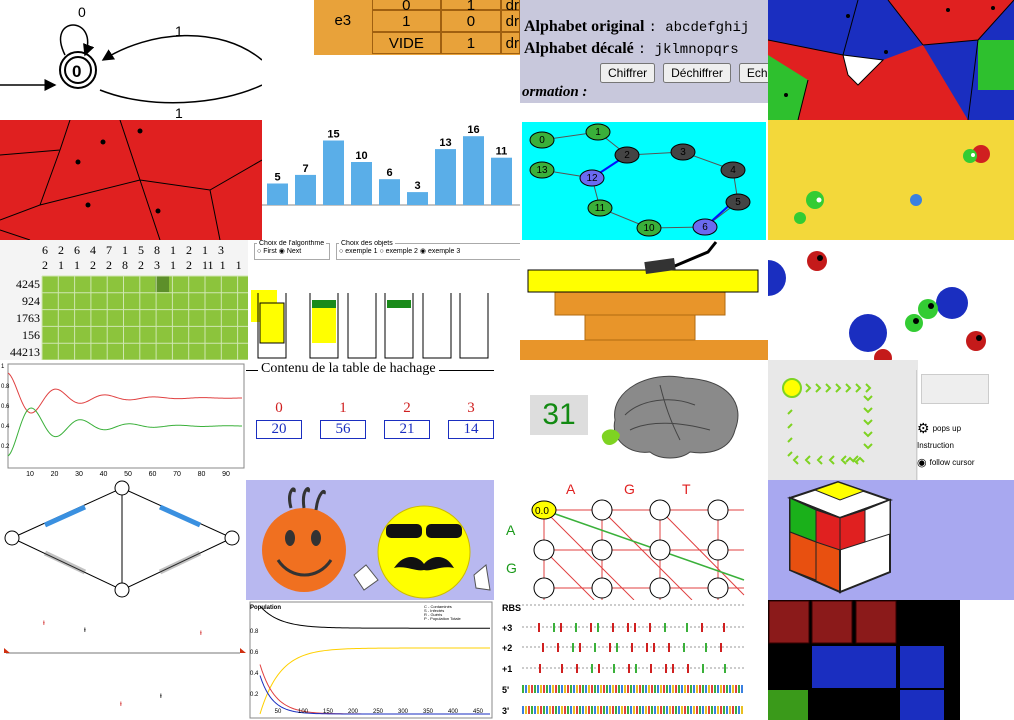 Image resolution: width=1014 pixels, height=720 pixels. What do you see at coordinates (753, 73) in the screenshot?
I see `third-button: Ech` at bounding box center [753, 73].